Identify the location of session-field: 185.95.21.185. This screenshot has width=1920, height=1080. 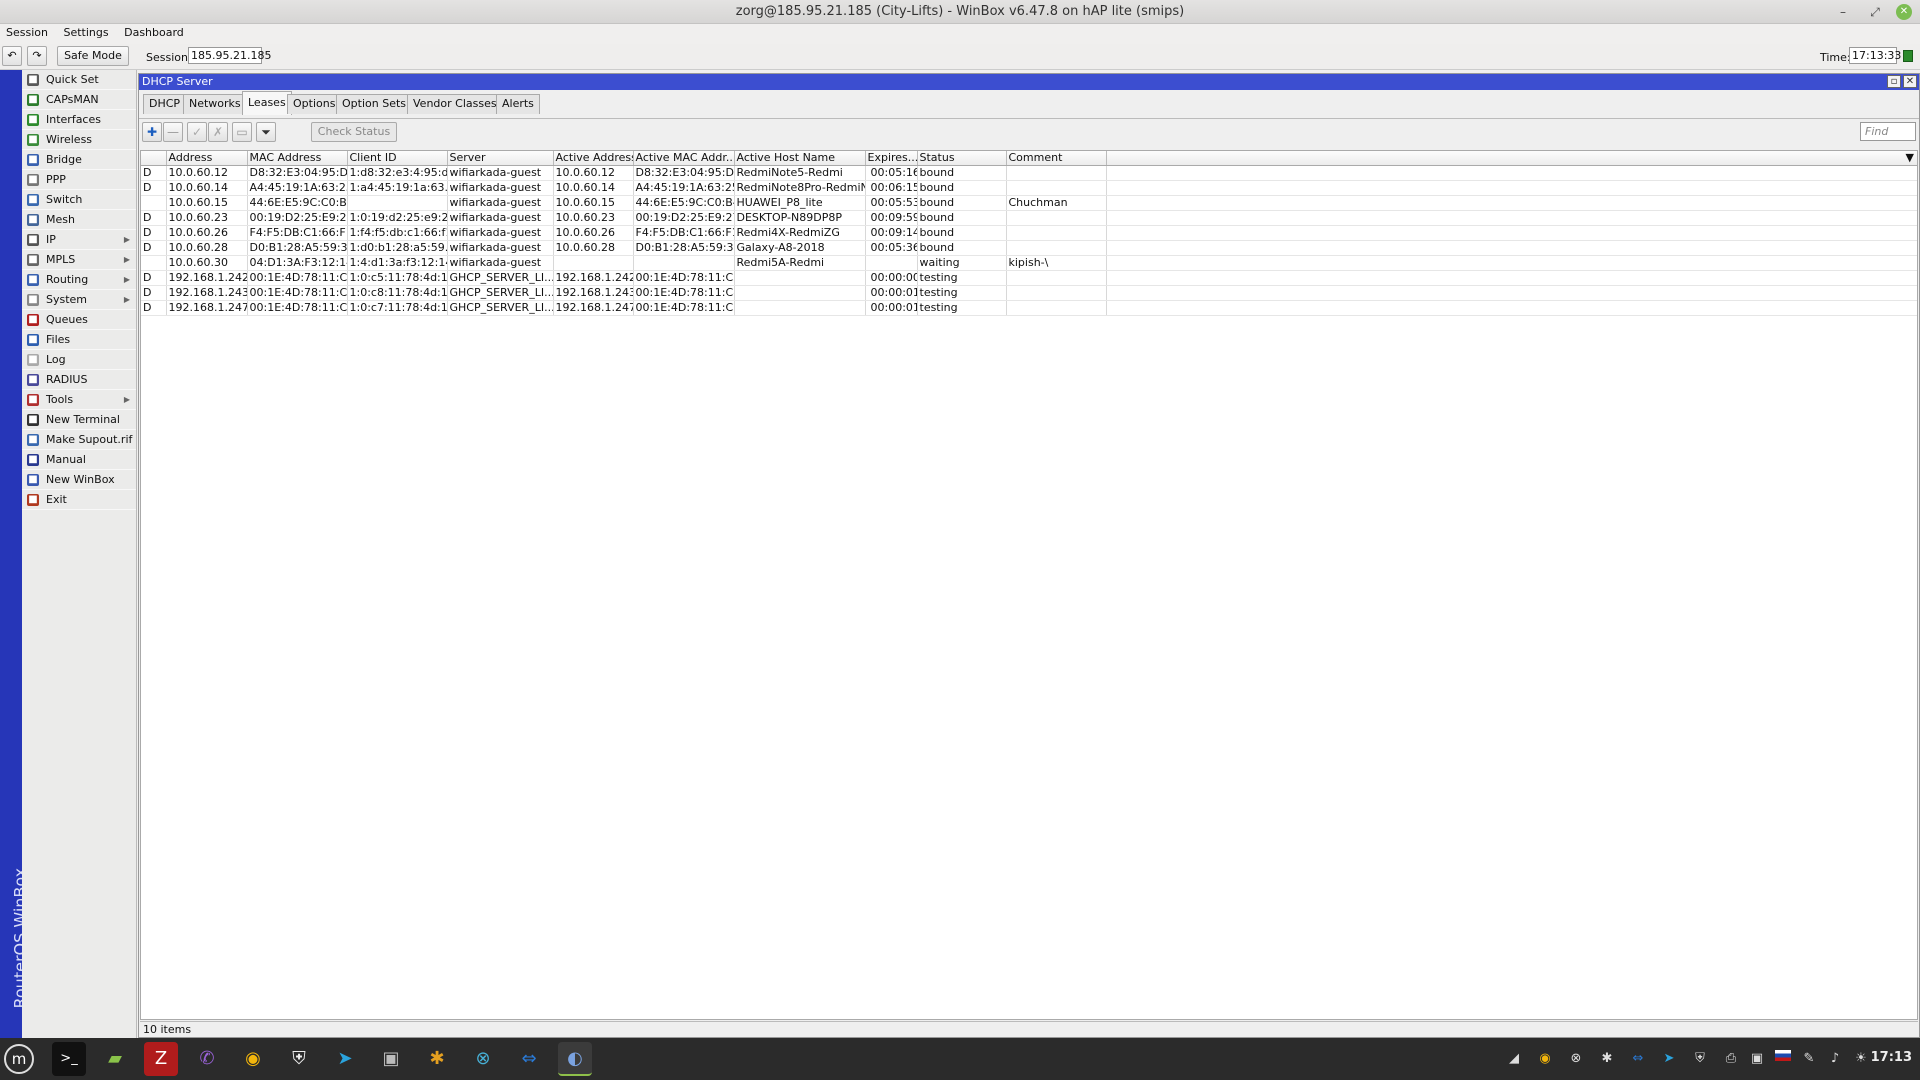
(229, 55).